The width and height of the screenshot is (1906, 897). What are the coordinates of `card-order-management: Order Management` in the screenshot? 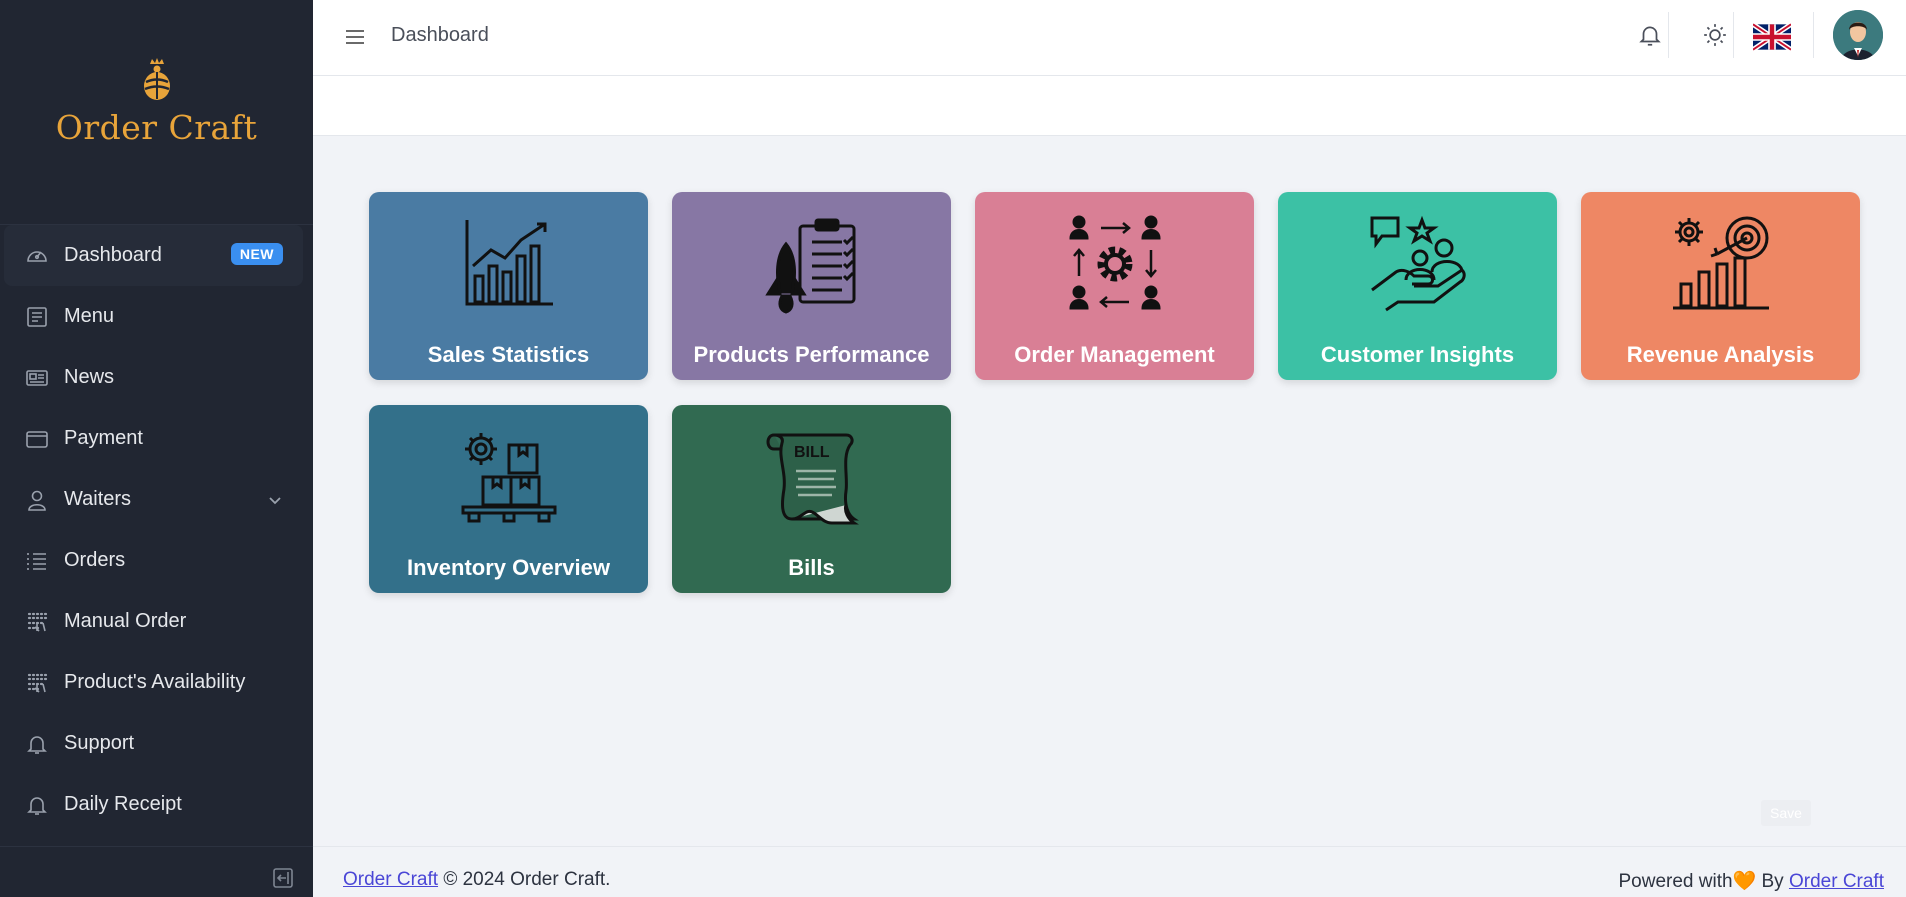 It's located at (1114, 286).